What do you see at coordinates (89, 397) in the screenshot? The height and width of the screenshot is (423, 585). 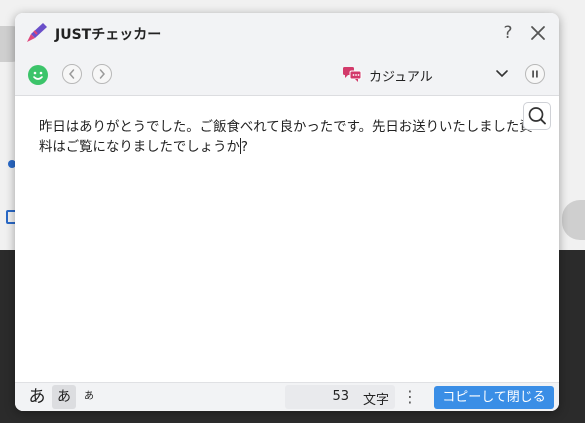 I see `font-size-small-button: あ` at bounding box center [89, 397].